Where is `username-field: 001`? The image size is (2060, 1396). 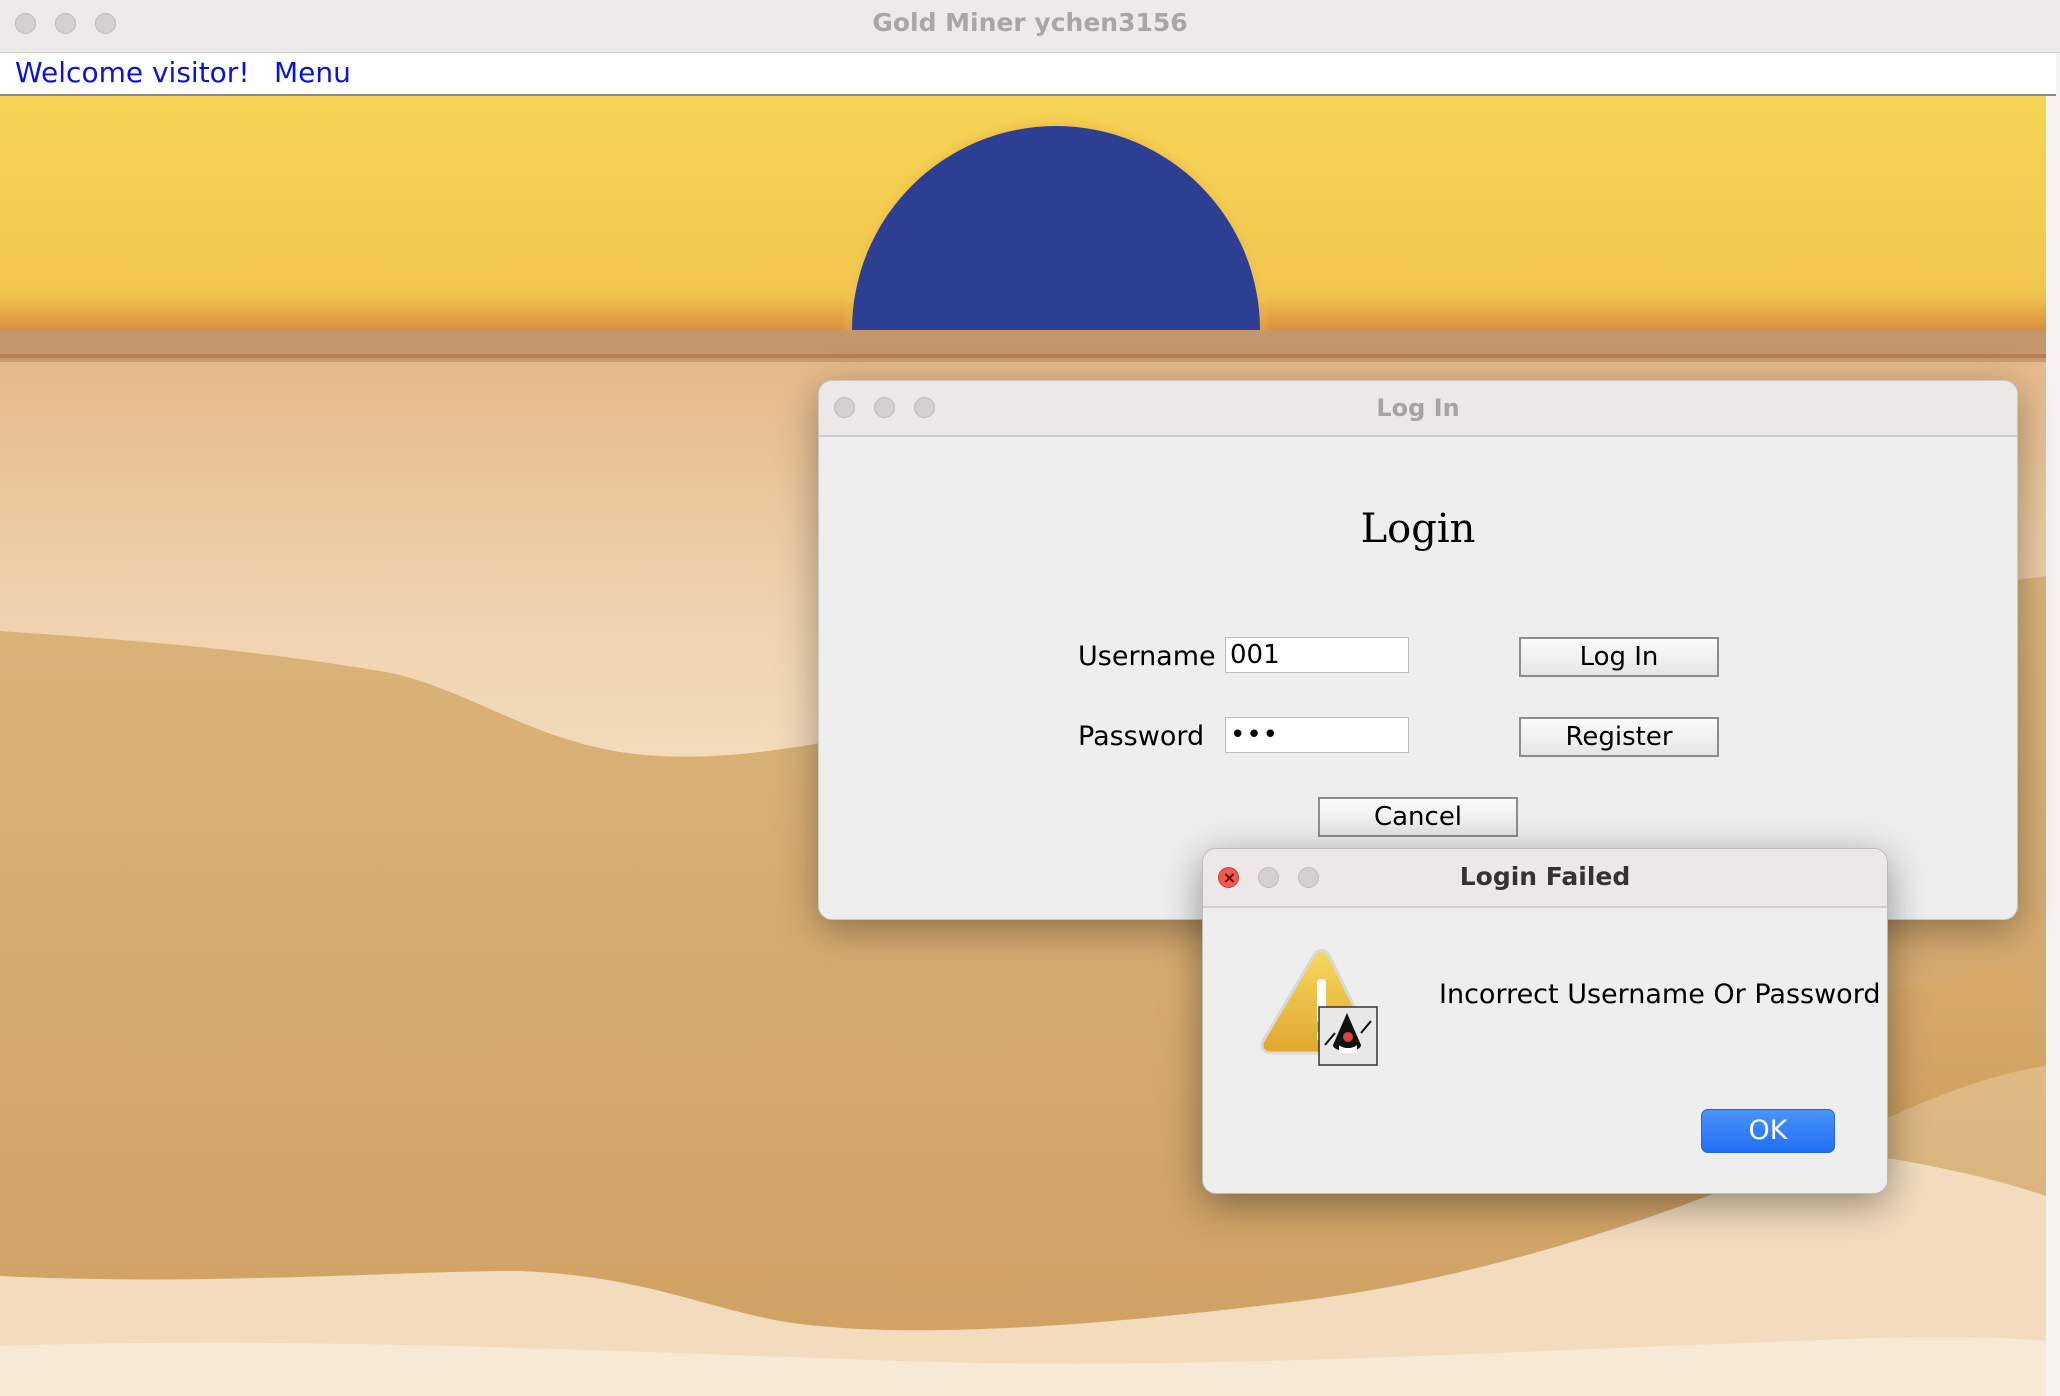 username-field: 001 is located at coordinates (1317, 655).